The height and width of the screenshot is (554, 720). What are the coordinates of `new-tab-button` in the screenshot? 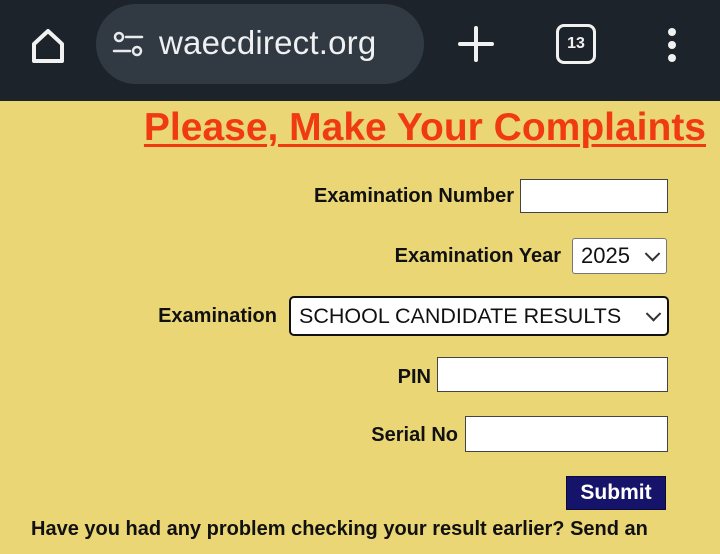 It's located at (476, 44).